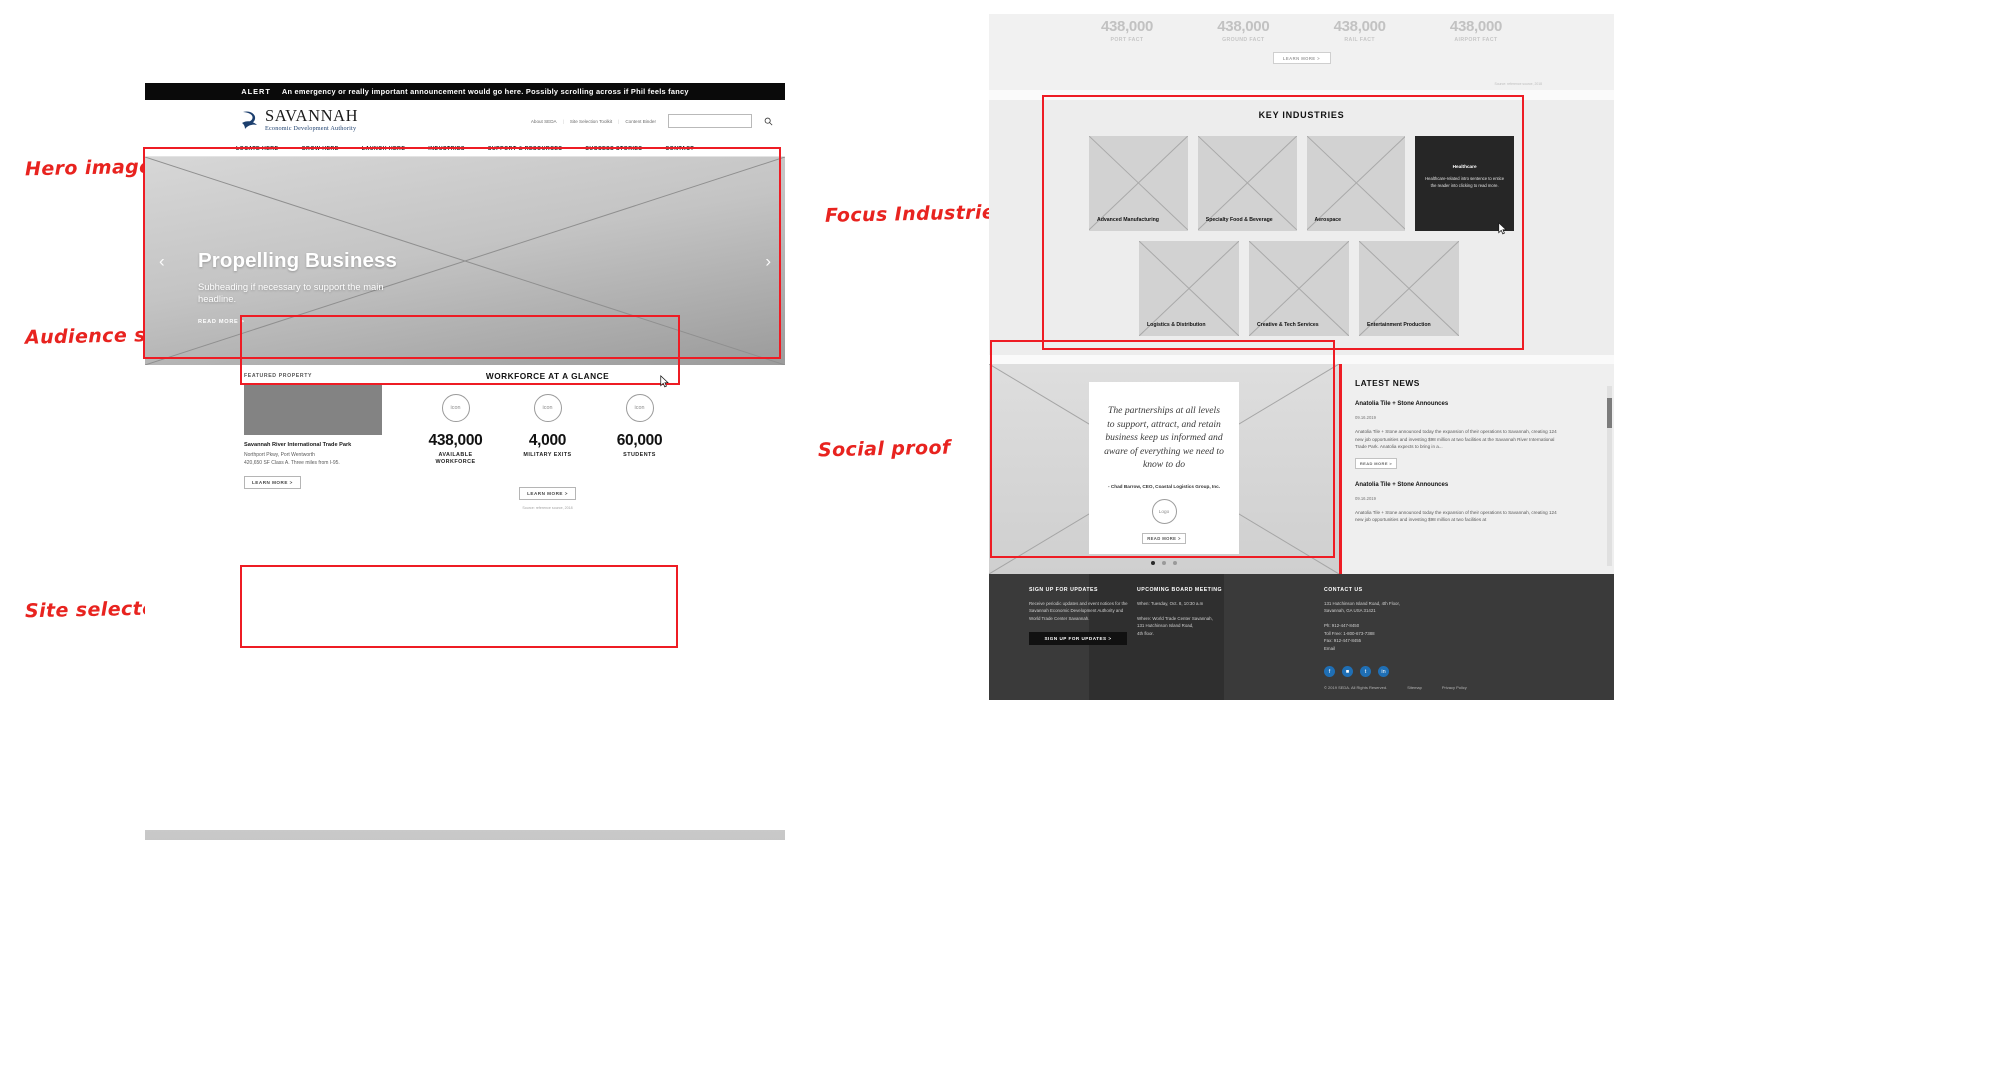 This screenshot has width=2002, height=1080. I want to click on footer-link-sitemap: Sitemap, so click(1414, 687).